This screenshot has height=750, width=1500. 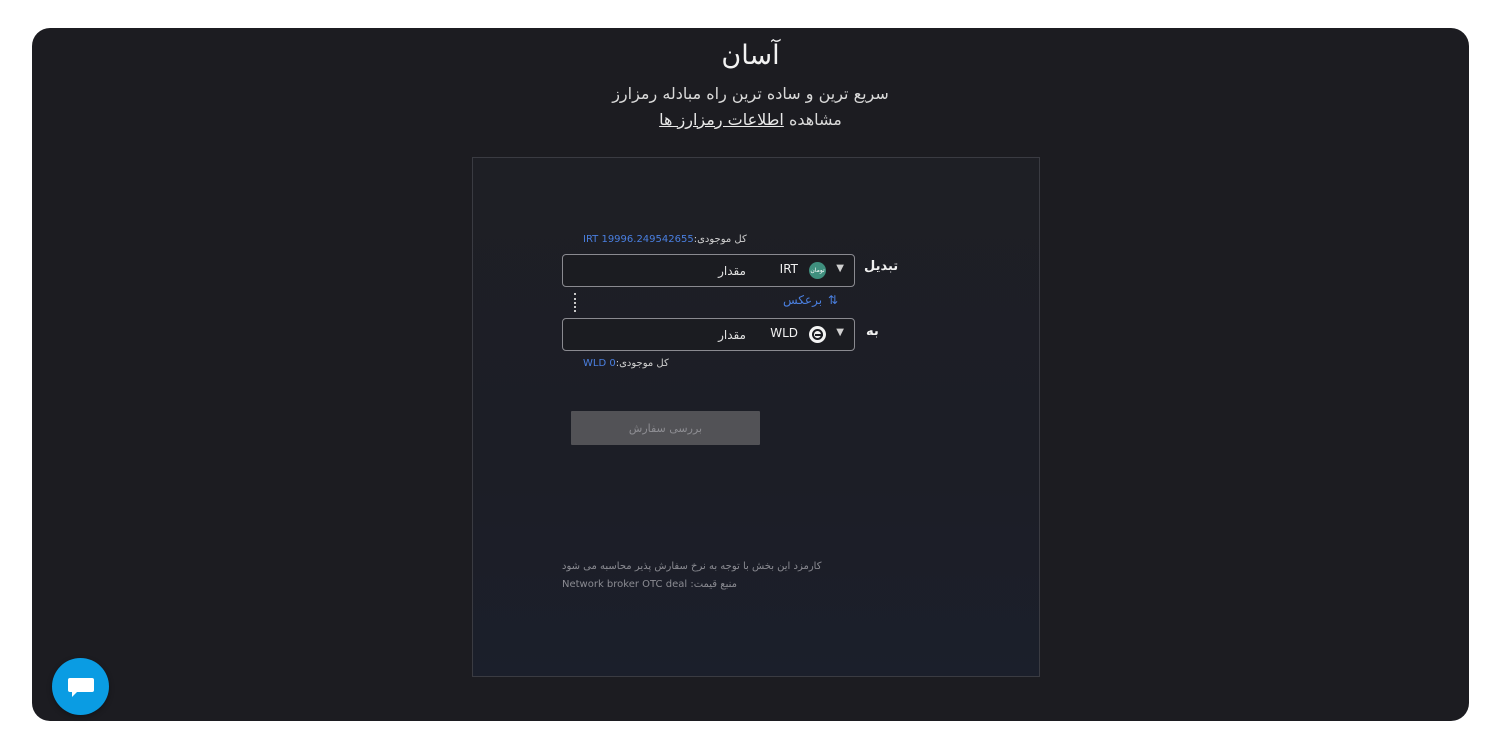 I want to click on from-label: تبدیل, so click(x=881, y=266).